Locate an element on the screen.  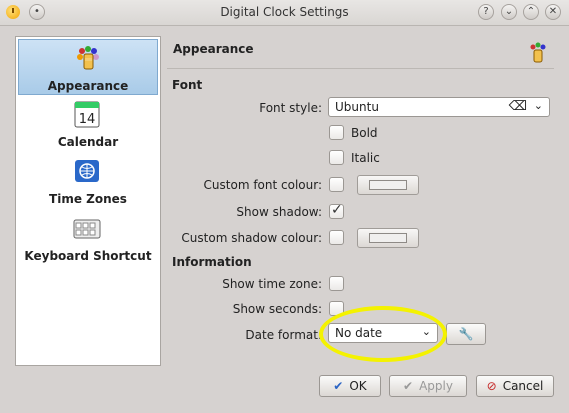
clear-icon: ⌫ is located at coordinates (518, 106).